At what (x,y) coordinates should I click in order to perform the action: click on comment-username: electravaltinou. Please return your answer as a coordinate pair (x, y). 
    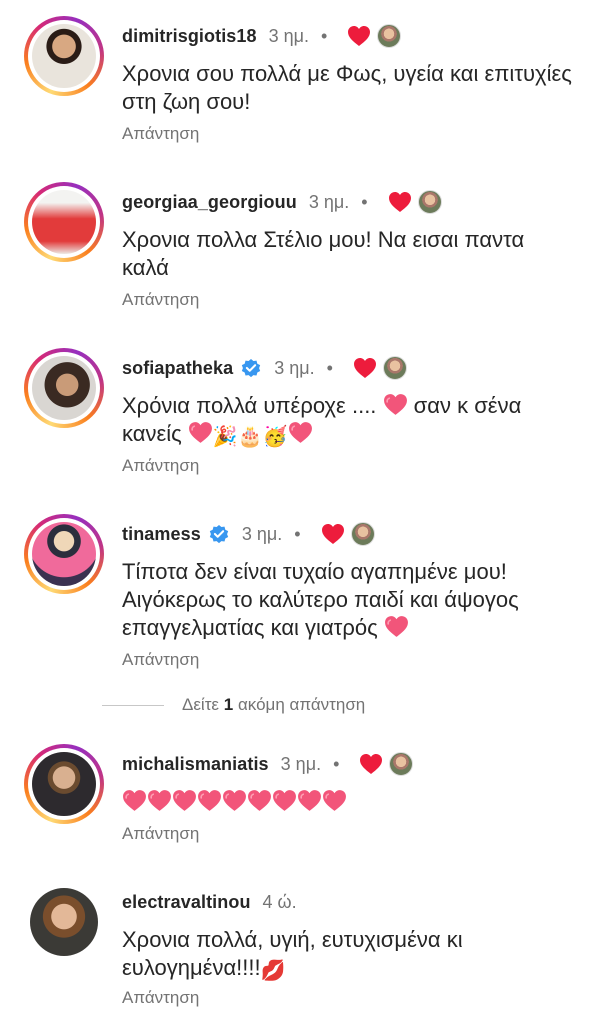
    Looking at the image, I should click on (186, 902).